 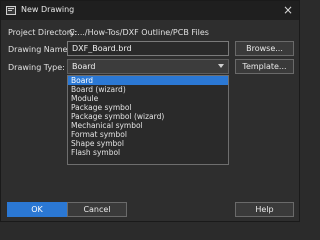 I want to click on list-item-shape-symbol: Shape symbol, so click(x=148, y=143).